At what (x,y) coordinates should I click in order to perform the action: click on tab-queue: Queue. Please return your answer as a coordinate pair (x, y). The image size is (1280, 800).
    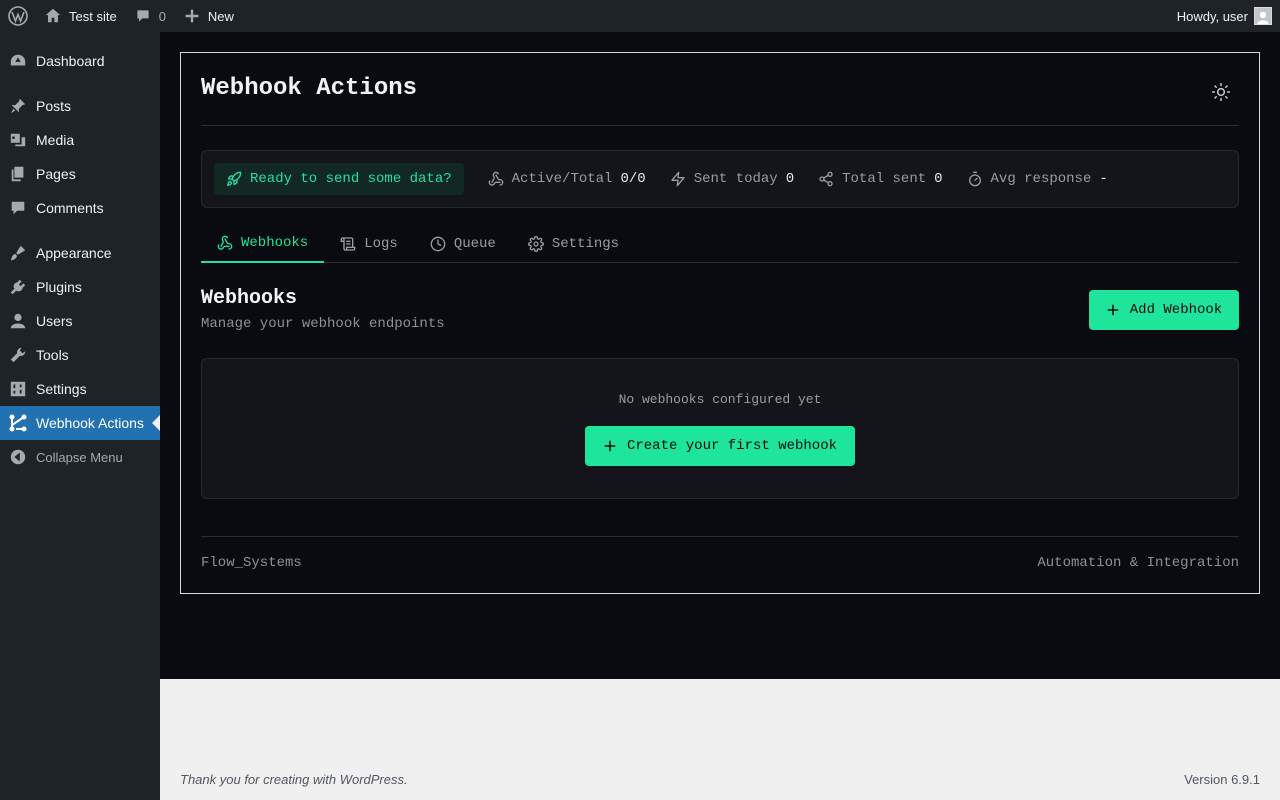
    Looking at the image, I should click on (463, 244).